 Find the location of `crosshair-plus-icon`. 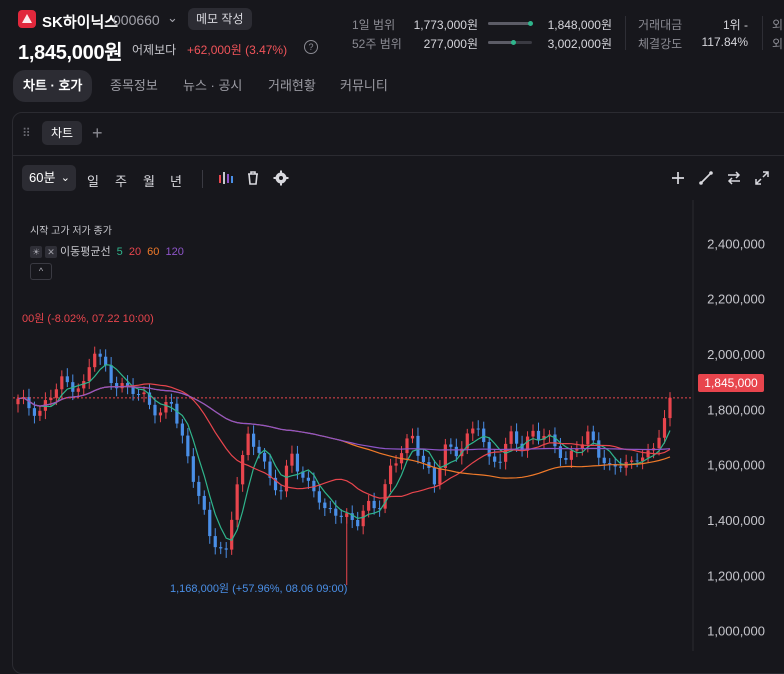

crosshair-plus-icon is located at coordinates (678, 178).